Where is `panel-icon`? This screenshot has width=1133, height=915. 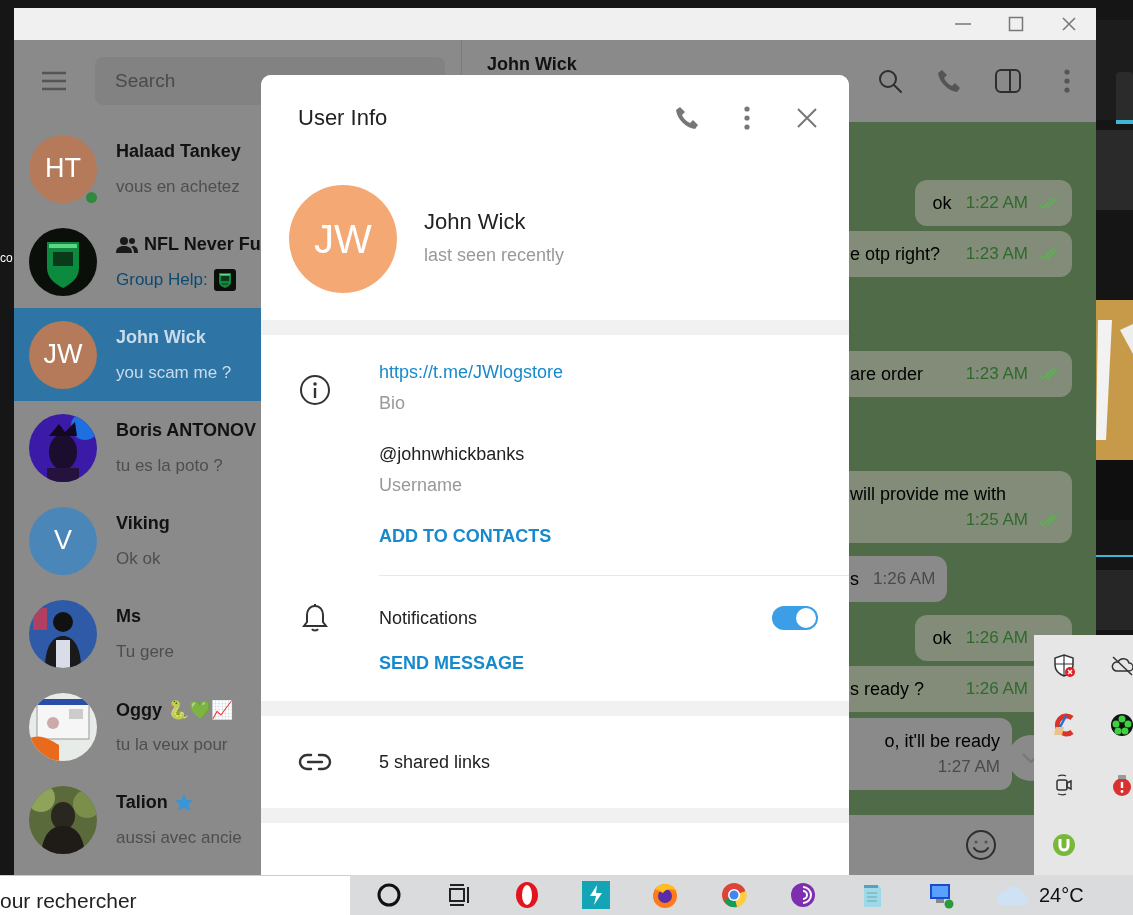 panel-icon is located at coordinates (1007, 81).